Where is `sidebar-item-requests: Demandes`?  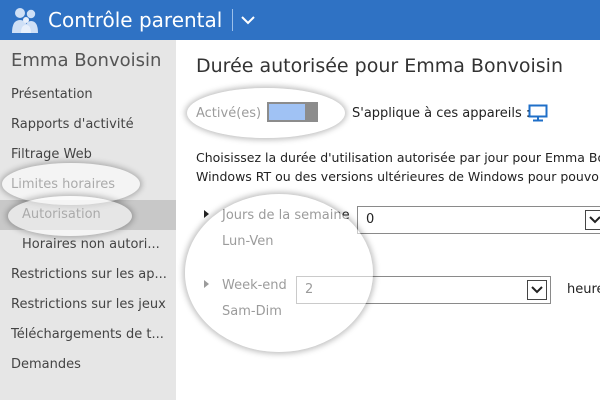 sidebar-item-requests: Demandes is located at coordinates (88, 365).